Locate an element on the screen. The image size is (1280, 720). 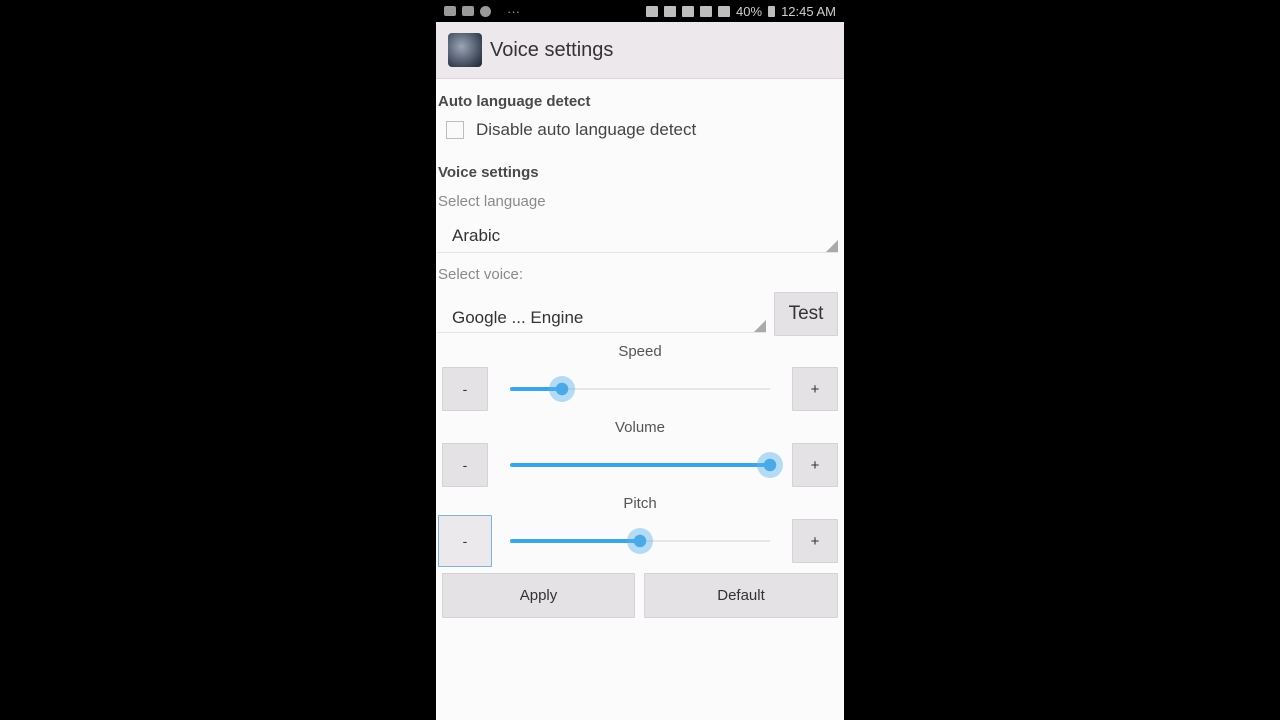
volume-increase-button: + is located at coordinates (815, 465).